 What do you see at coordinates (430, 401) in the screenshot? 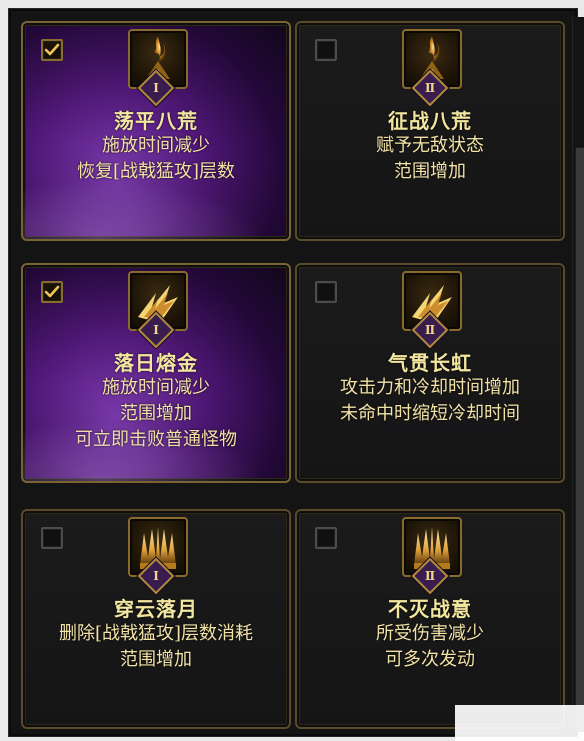
I see `skill-card-desc: 攻击力和冷却时间增加 未命中时缩短冷却时间` at bounding box center [430, 401].